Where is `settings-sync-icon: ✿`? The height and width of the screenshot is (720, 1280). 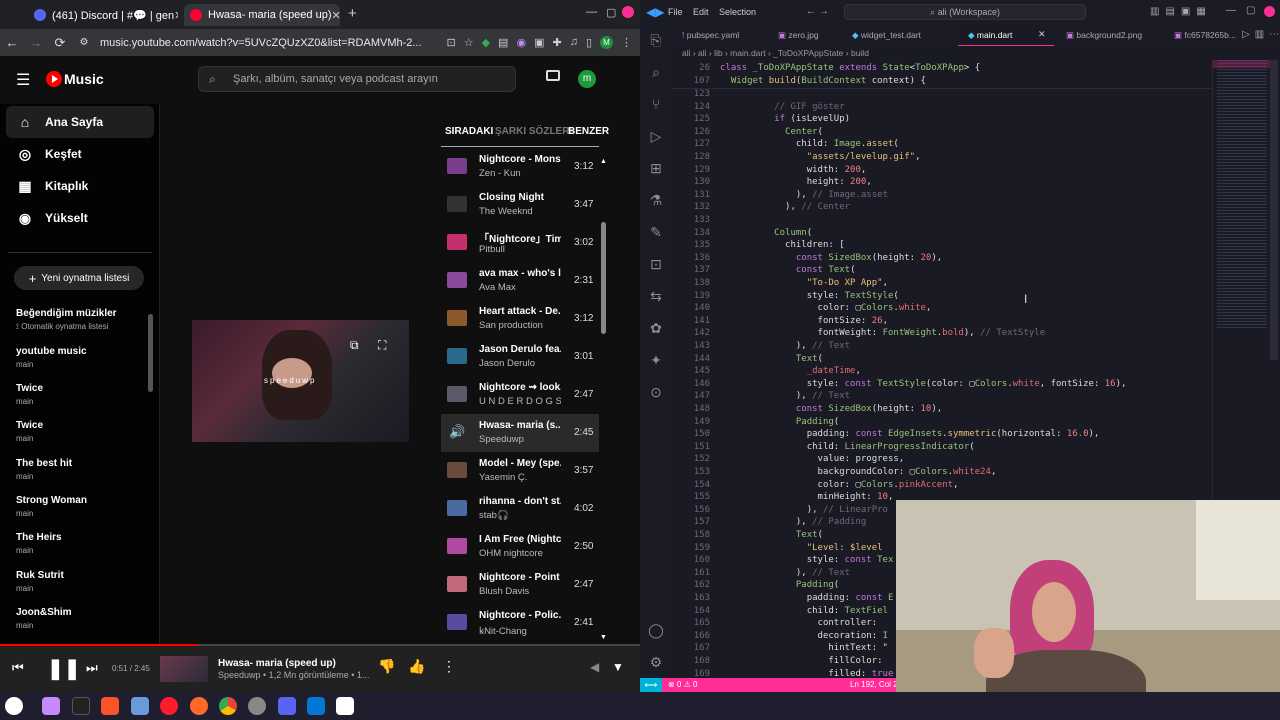
settings-sync-icon: ✿ is located at coordinates (656, 329).